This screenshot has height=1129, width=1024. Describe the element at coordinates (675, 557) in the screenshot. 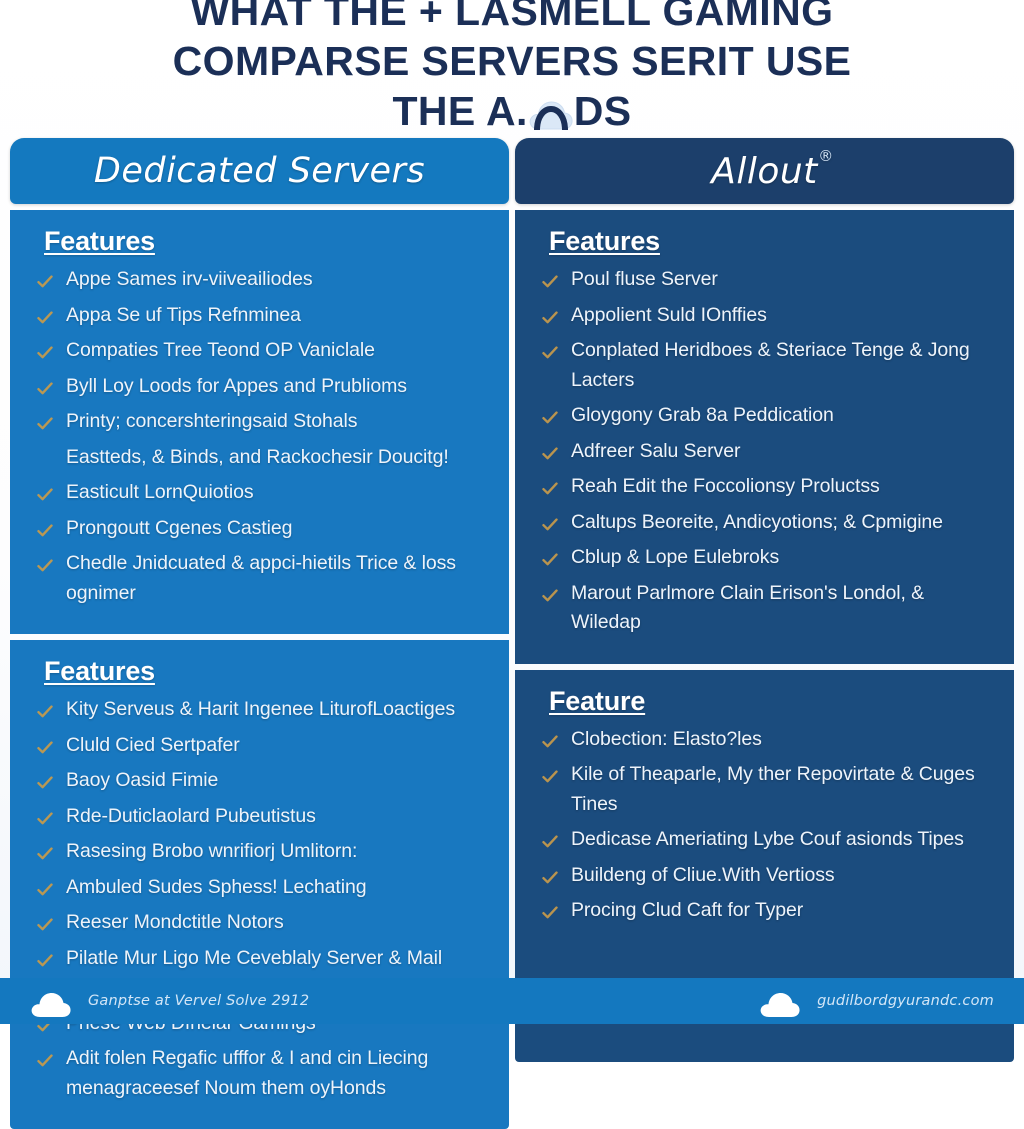

I see `feature-item-label: Cblup & Lope Eulebroks` at that location.